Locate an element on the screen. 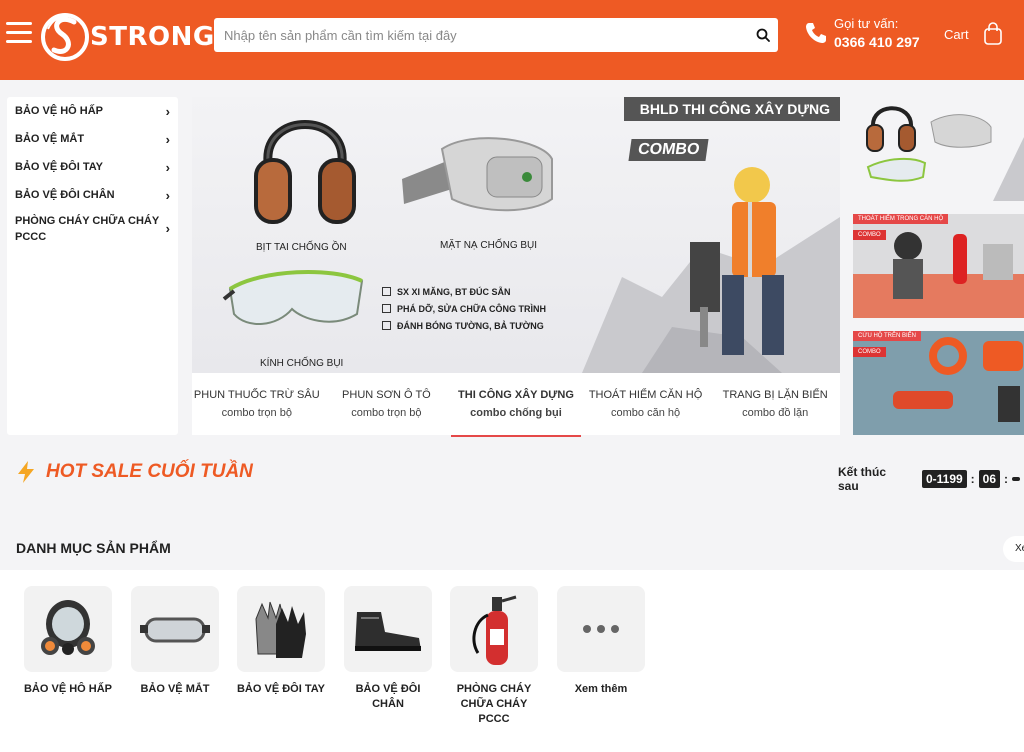  tab-title: TRANG BỊ LẶN BIỂN is located at coordinates (775, 395).